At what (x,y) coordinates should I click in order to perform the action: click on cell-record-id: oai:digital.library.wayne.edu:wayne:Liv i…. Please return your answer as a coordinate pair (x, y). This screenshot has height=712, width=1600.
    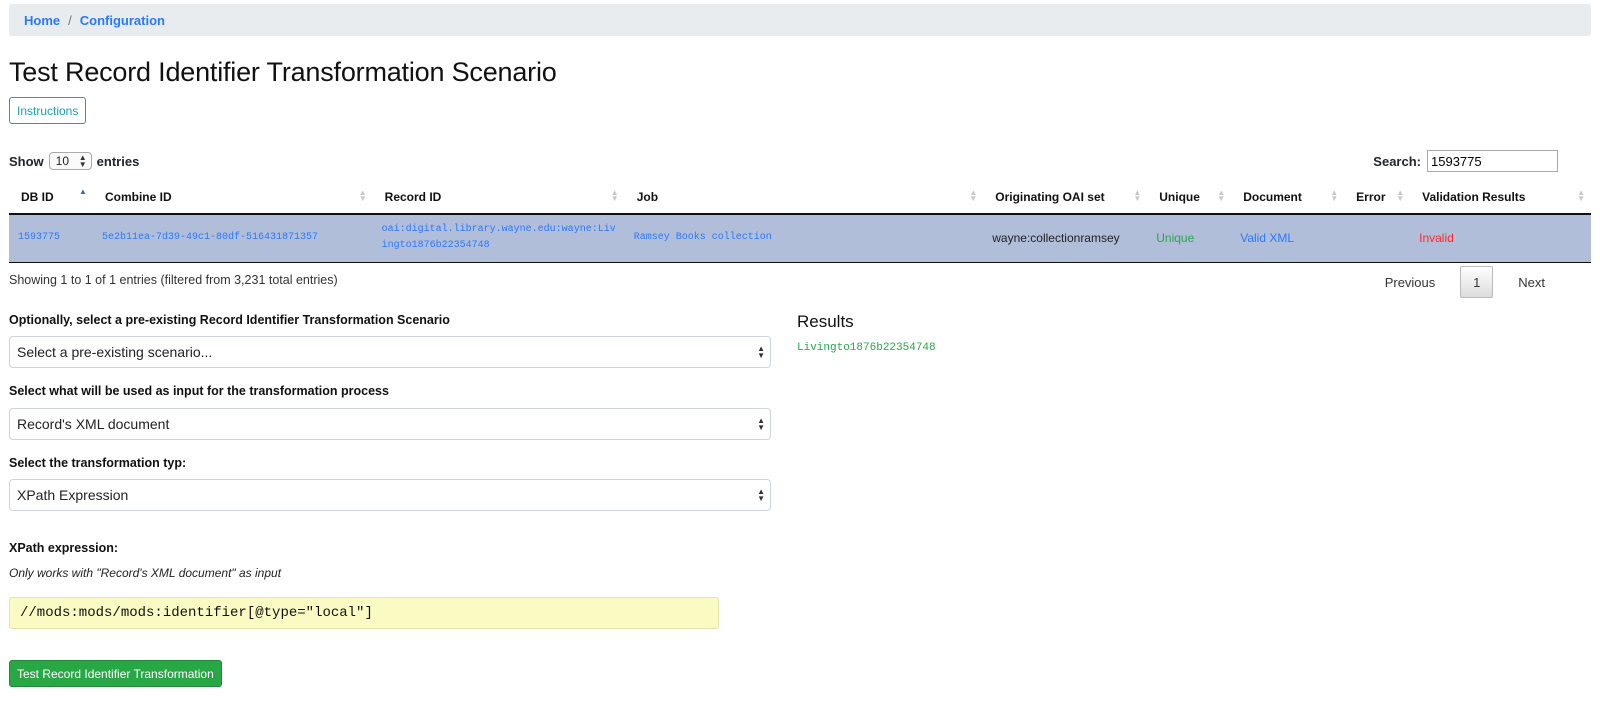
    Looking at the image, I should click on (498, 238).